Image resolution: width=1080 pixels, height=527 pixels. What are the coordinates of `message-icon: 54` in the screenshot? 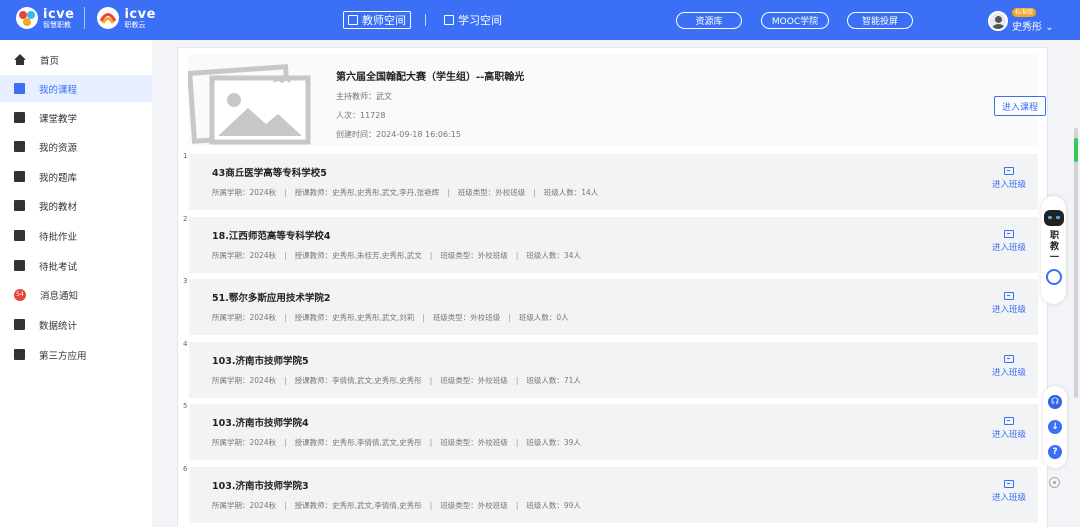 It's located at (20, 294).